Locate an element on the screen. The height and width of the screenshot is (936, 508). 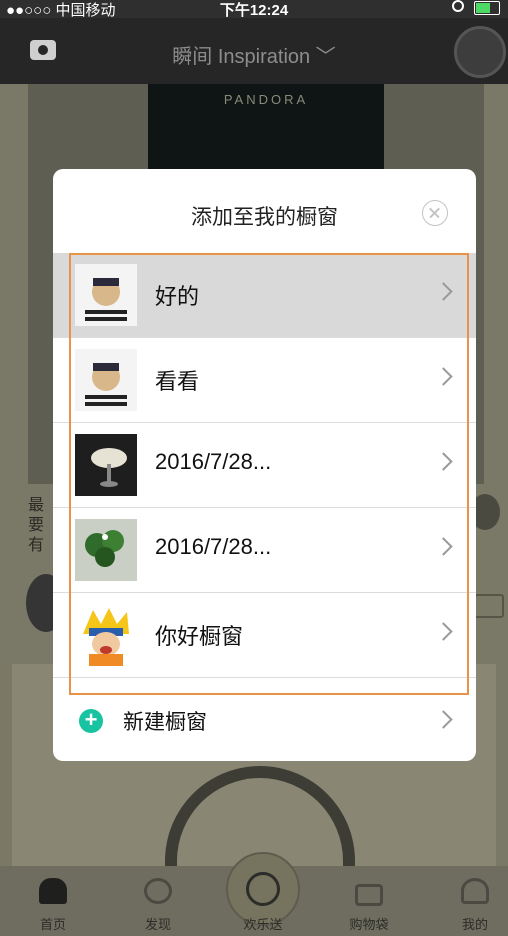
status-bar: ●●○○○ 中国移动 下午12:24 is located at coordinates (254, 9).